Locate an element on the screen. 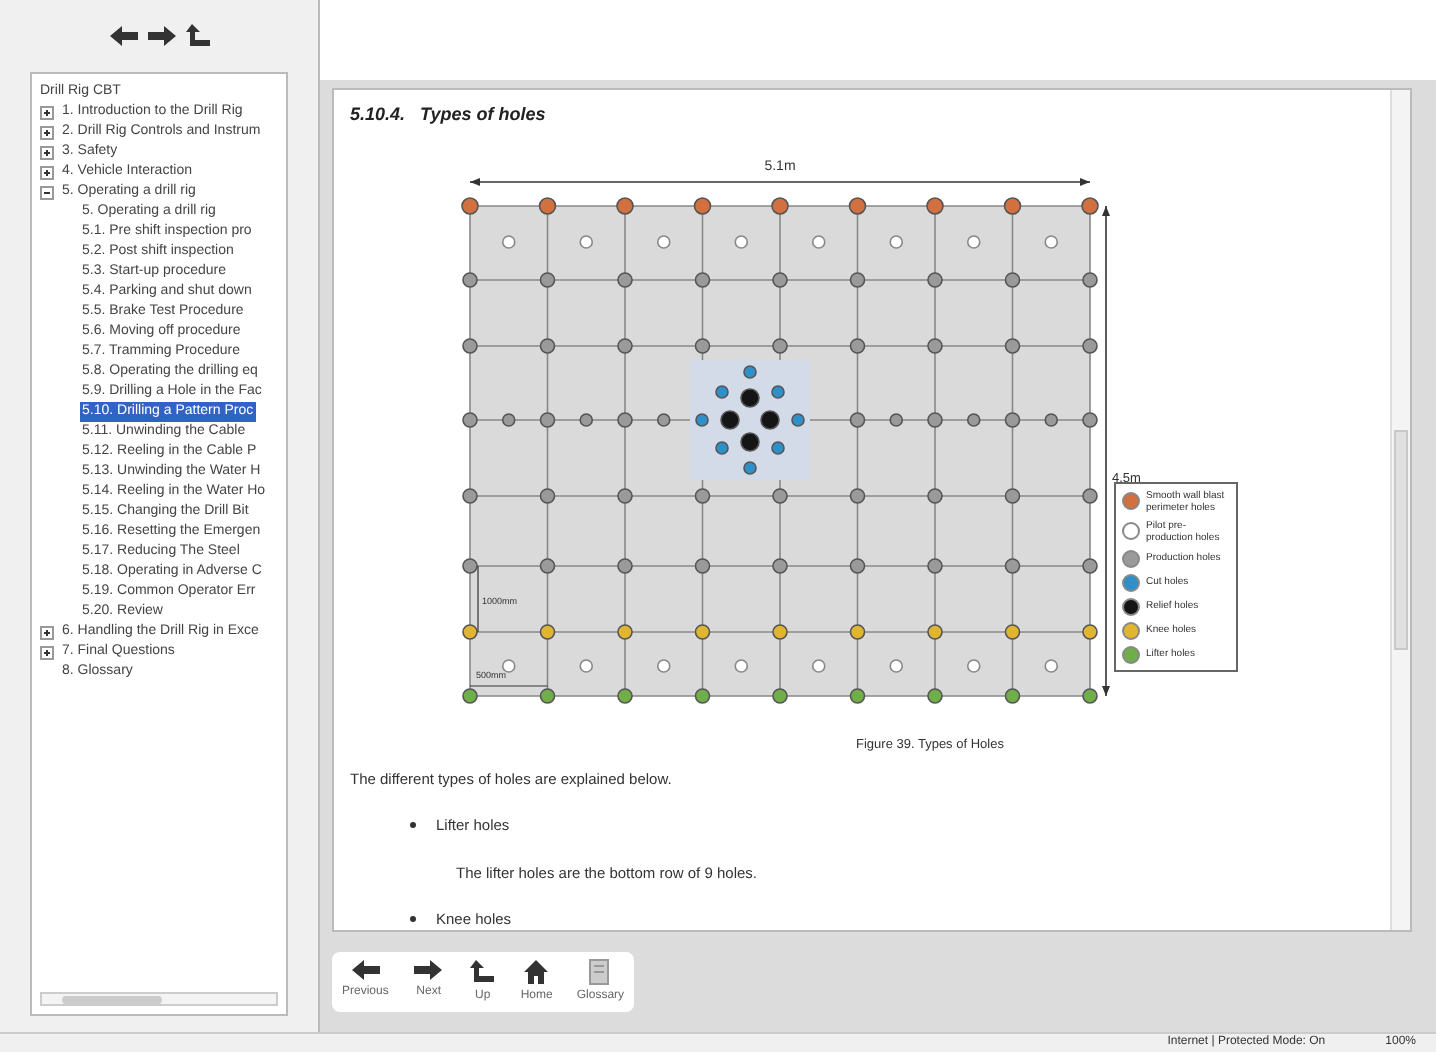  section-heading: 5.10.4. Types of holes is located at coordinates (449, 115).